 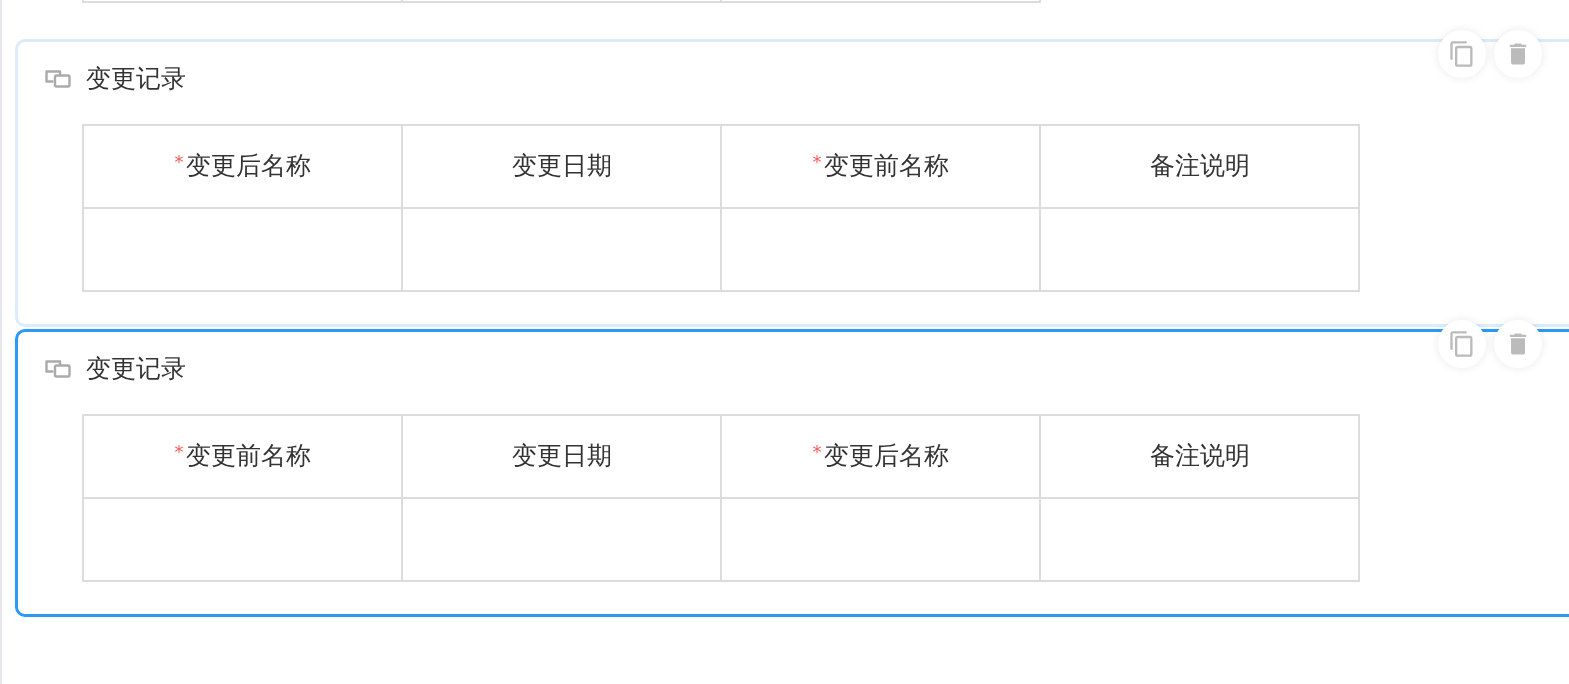 I want to click on copy-button, so click(x=1462, y=54).